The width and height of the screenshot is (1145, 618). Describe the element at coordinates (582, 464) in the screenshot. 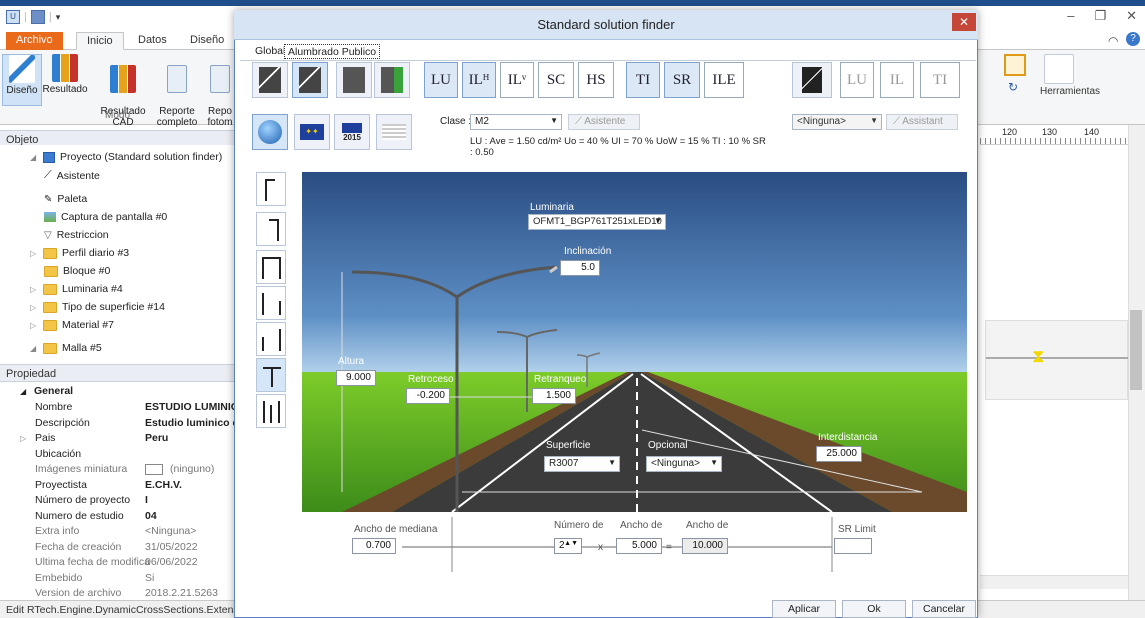

I see `superficie-select: R3007 ▼` at that location.